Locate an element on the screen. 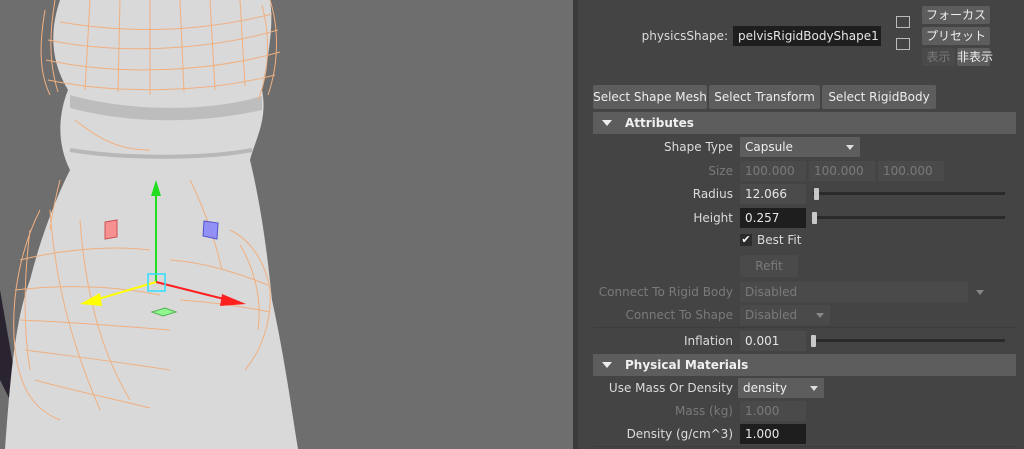  size-x-field: 100.000 is located at coordinates (773, 171).